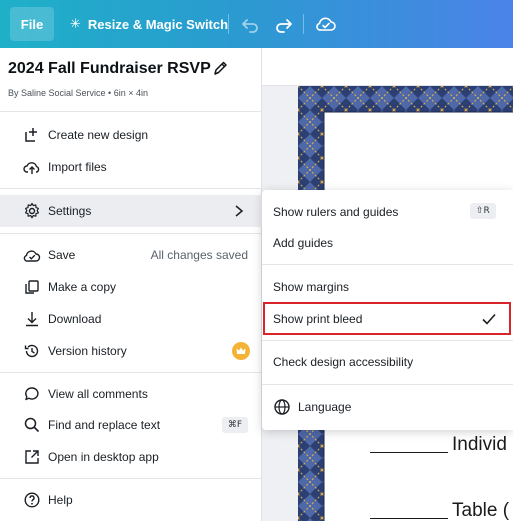 The height and width of the screenshot is (521, 513). What do you see at coordinates (387, 318) in the screenshot?
I see `highlight-annotation-box` at bounding box center [387, 318].